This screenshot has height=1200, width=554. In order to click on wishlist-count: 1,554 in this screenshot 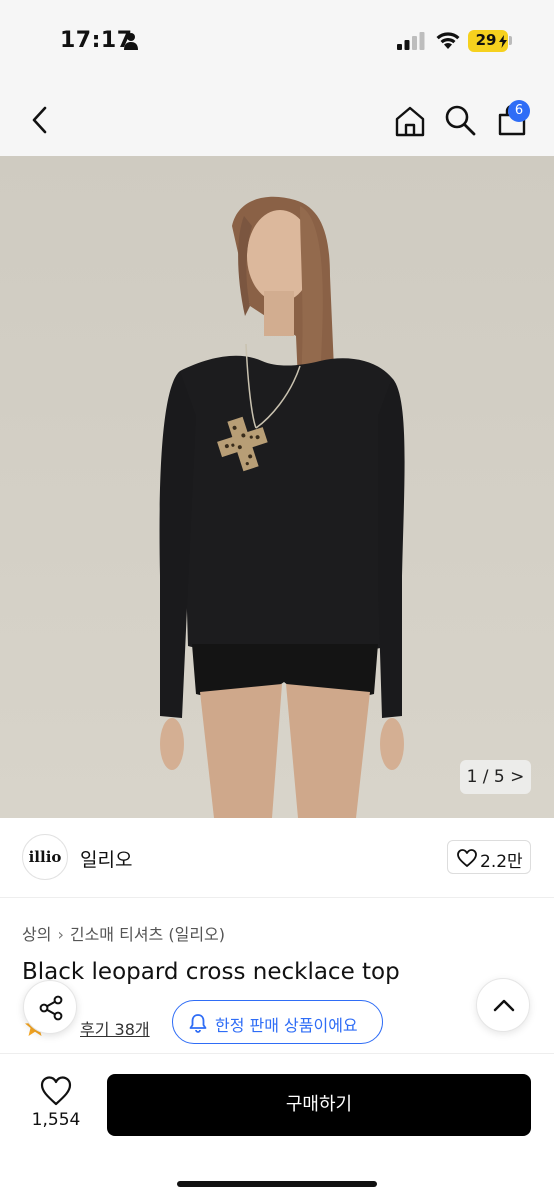, I will do `click(56, 1120)`.